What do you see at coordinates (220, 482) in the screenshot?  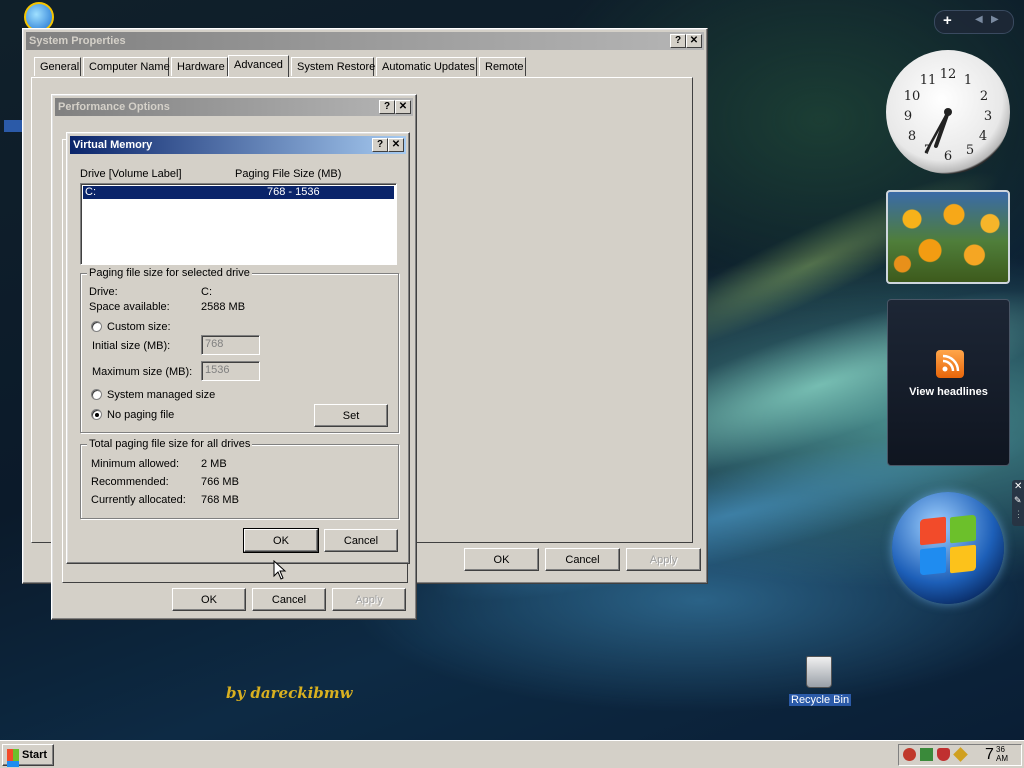 I see `recommended-value: 766 MB` at bounding box center [220, 482].